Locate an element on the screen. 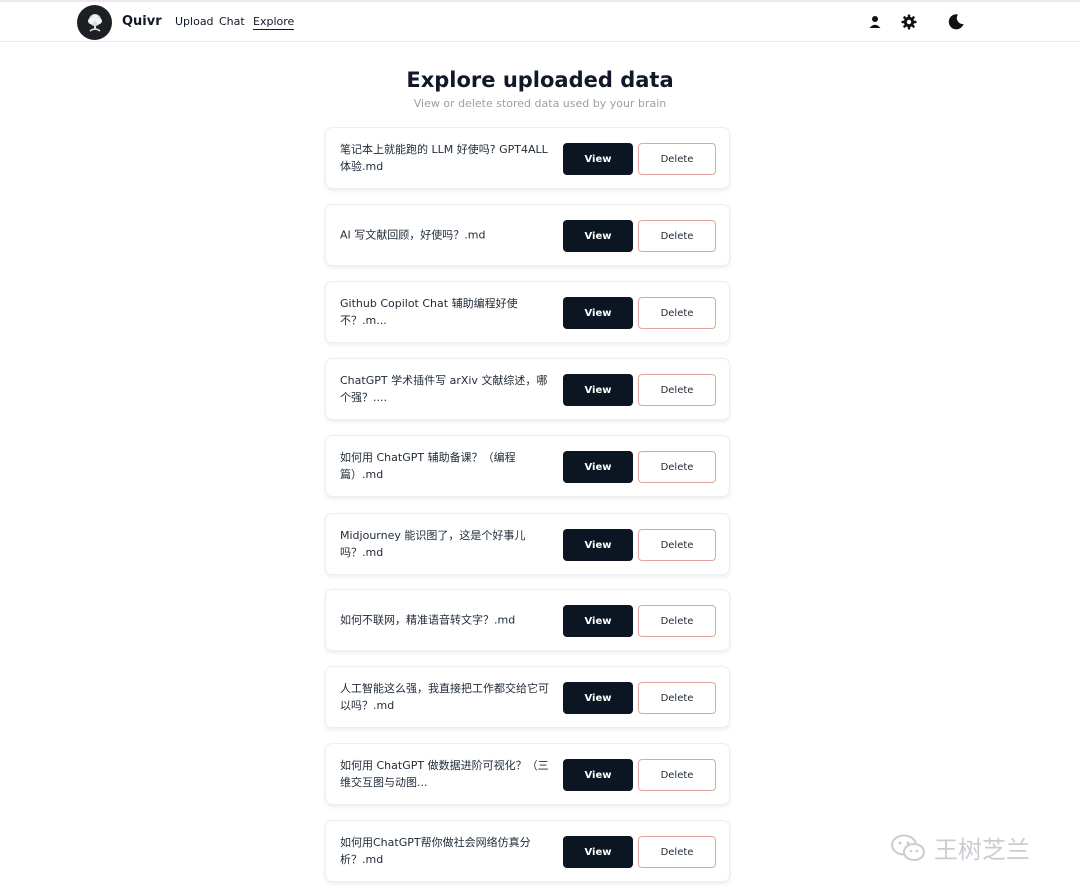 This screenshot has height=896, width=1080. document-card: AI 写文献回顾，好使吗？.md View Delete is located at coordinates (527, 235).